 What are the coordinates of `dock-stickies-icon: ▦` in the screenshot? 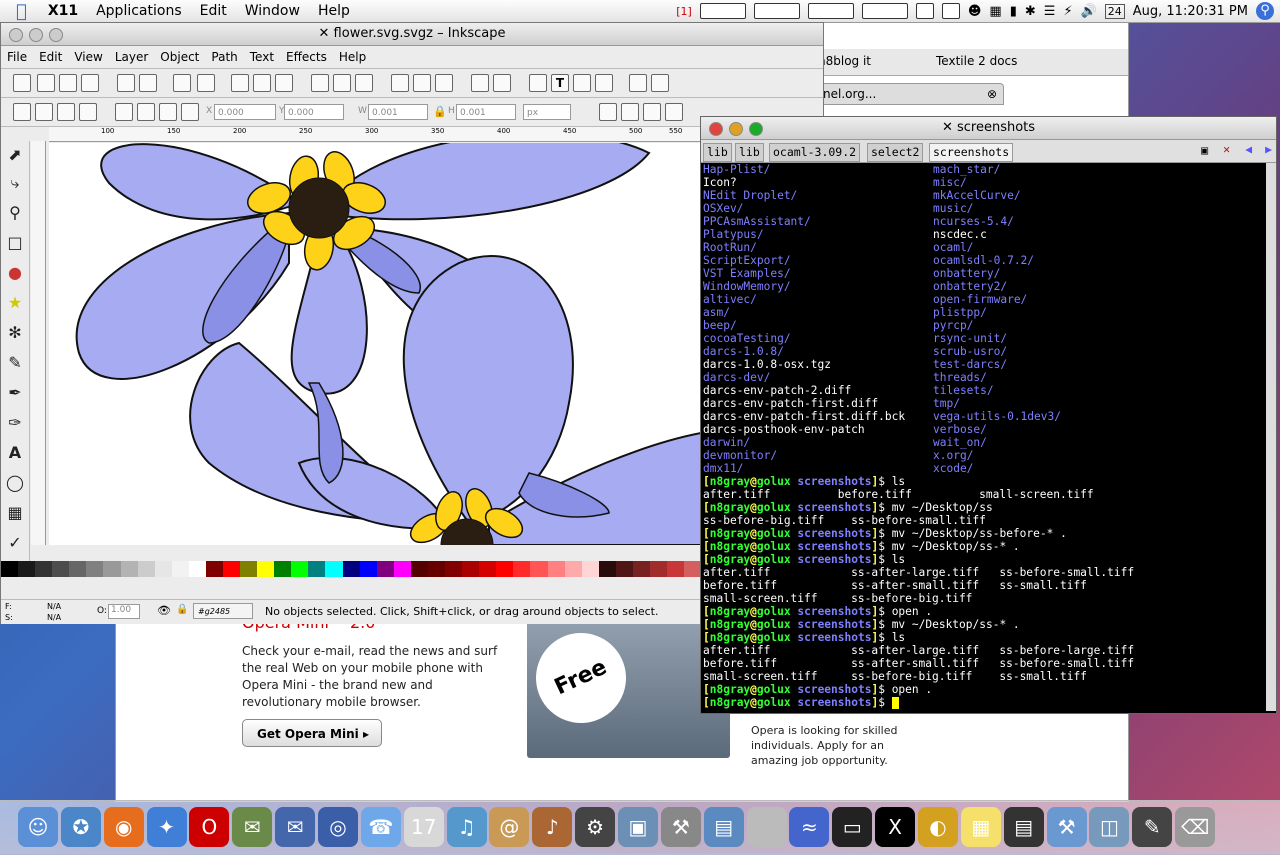 It's located at (980, 827).